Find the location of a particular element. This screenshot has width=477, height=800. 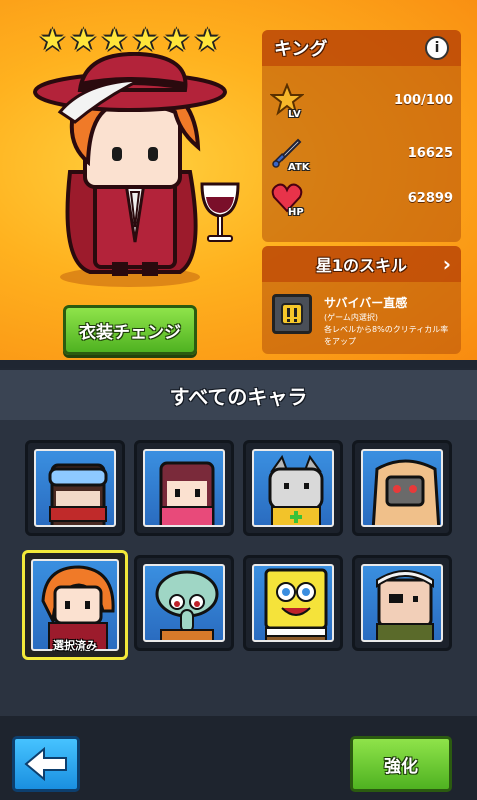

stat-value: 62899 is located at coordinates (430, 198).